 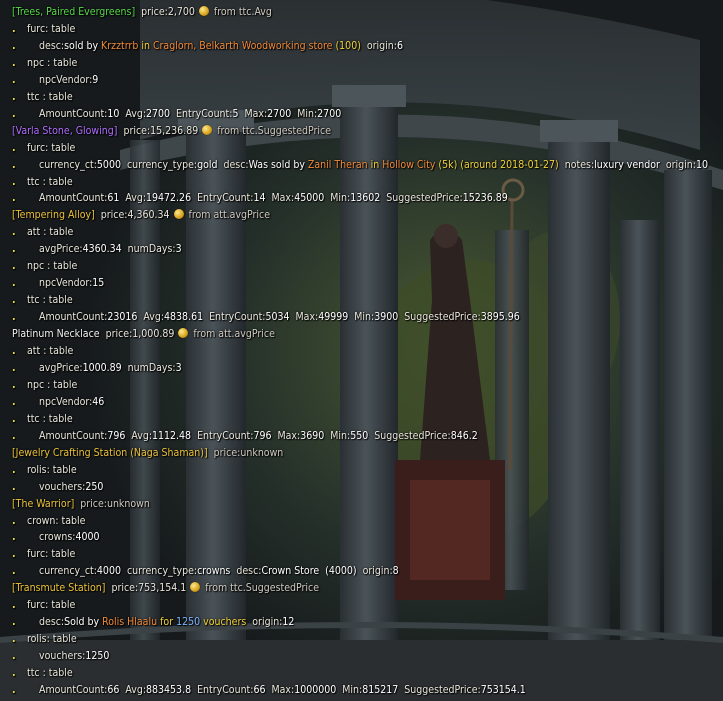 What do you see at coordinates (148, 367) in the screenshot?
I see `text-segment: numDays:` at bounding box center [148, 367].